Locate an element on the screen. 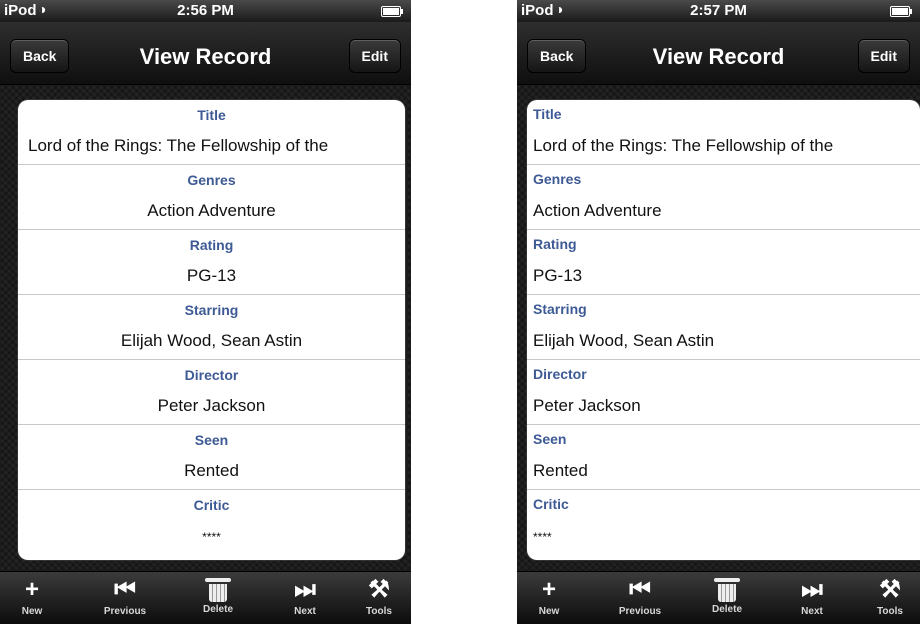 This screenshot has width=920, height=624. status-bar: iPod ◑ 2:56 PM is located at coordinates (205, 11).